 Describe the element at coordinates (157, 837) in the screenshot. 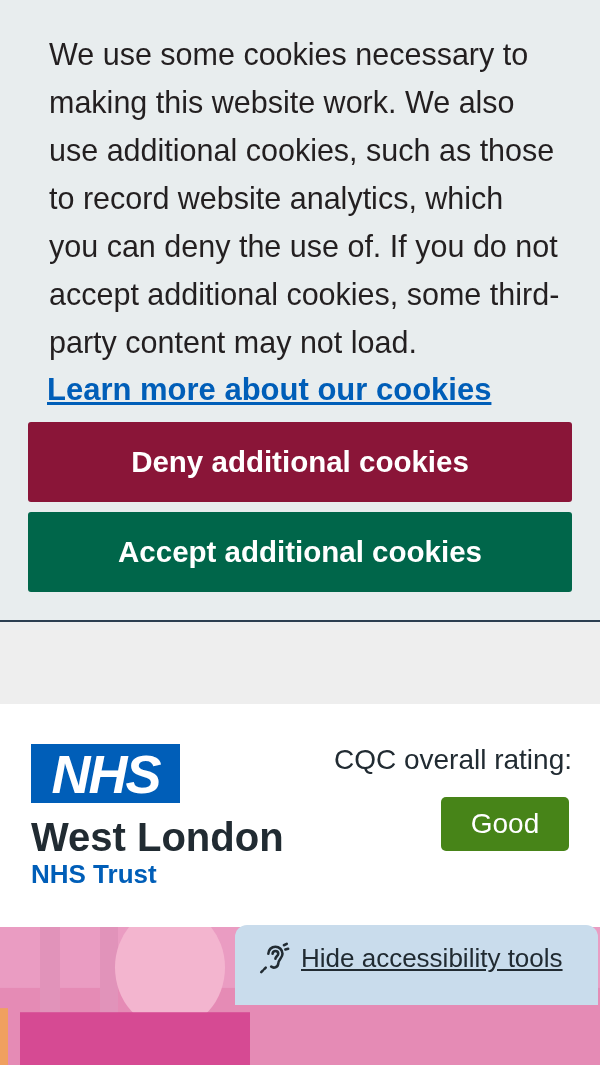

I see `trust-name: West London` at that location.